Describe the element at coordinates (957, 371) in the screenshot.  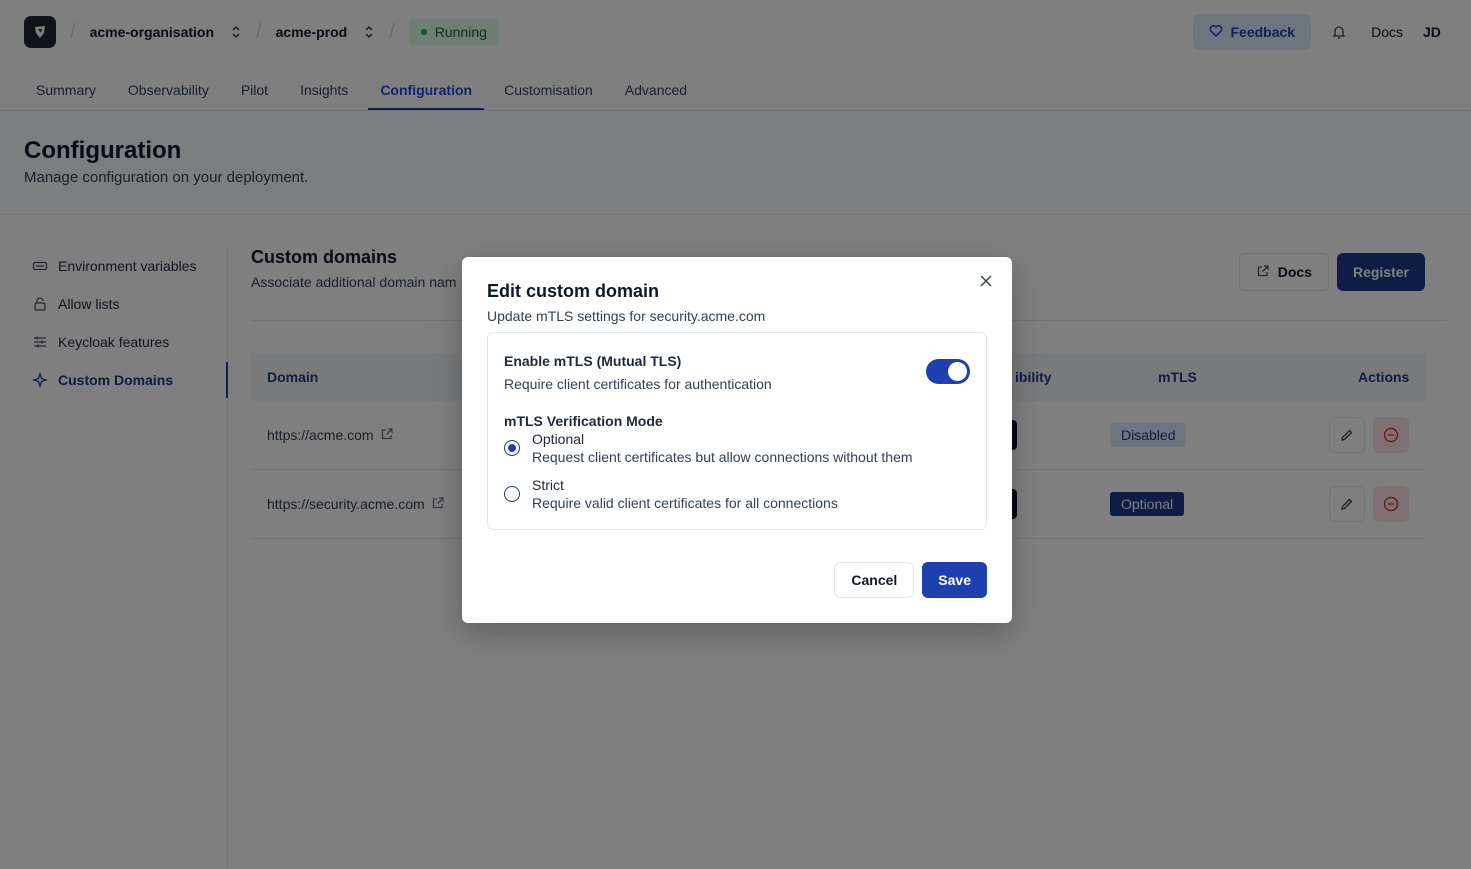
I see `toggle-knob` at that location.